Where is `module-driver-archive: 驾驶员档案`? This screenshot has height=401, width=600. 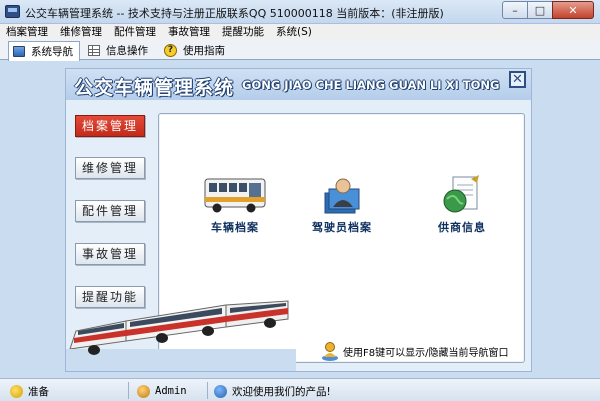 module-driver-archive: 驾驶员档案 is located at coordinates (342, 204).